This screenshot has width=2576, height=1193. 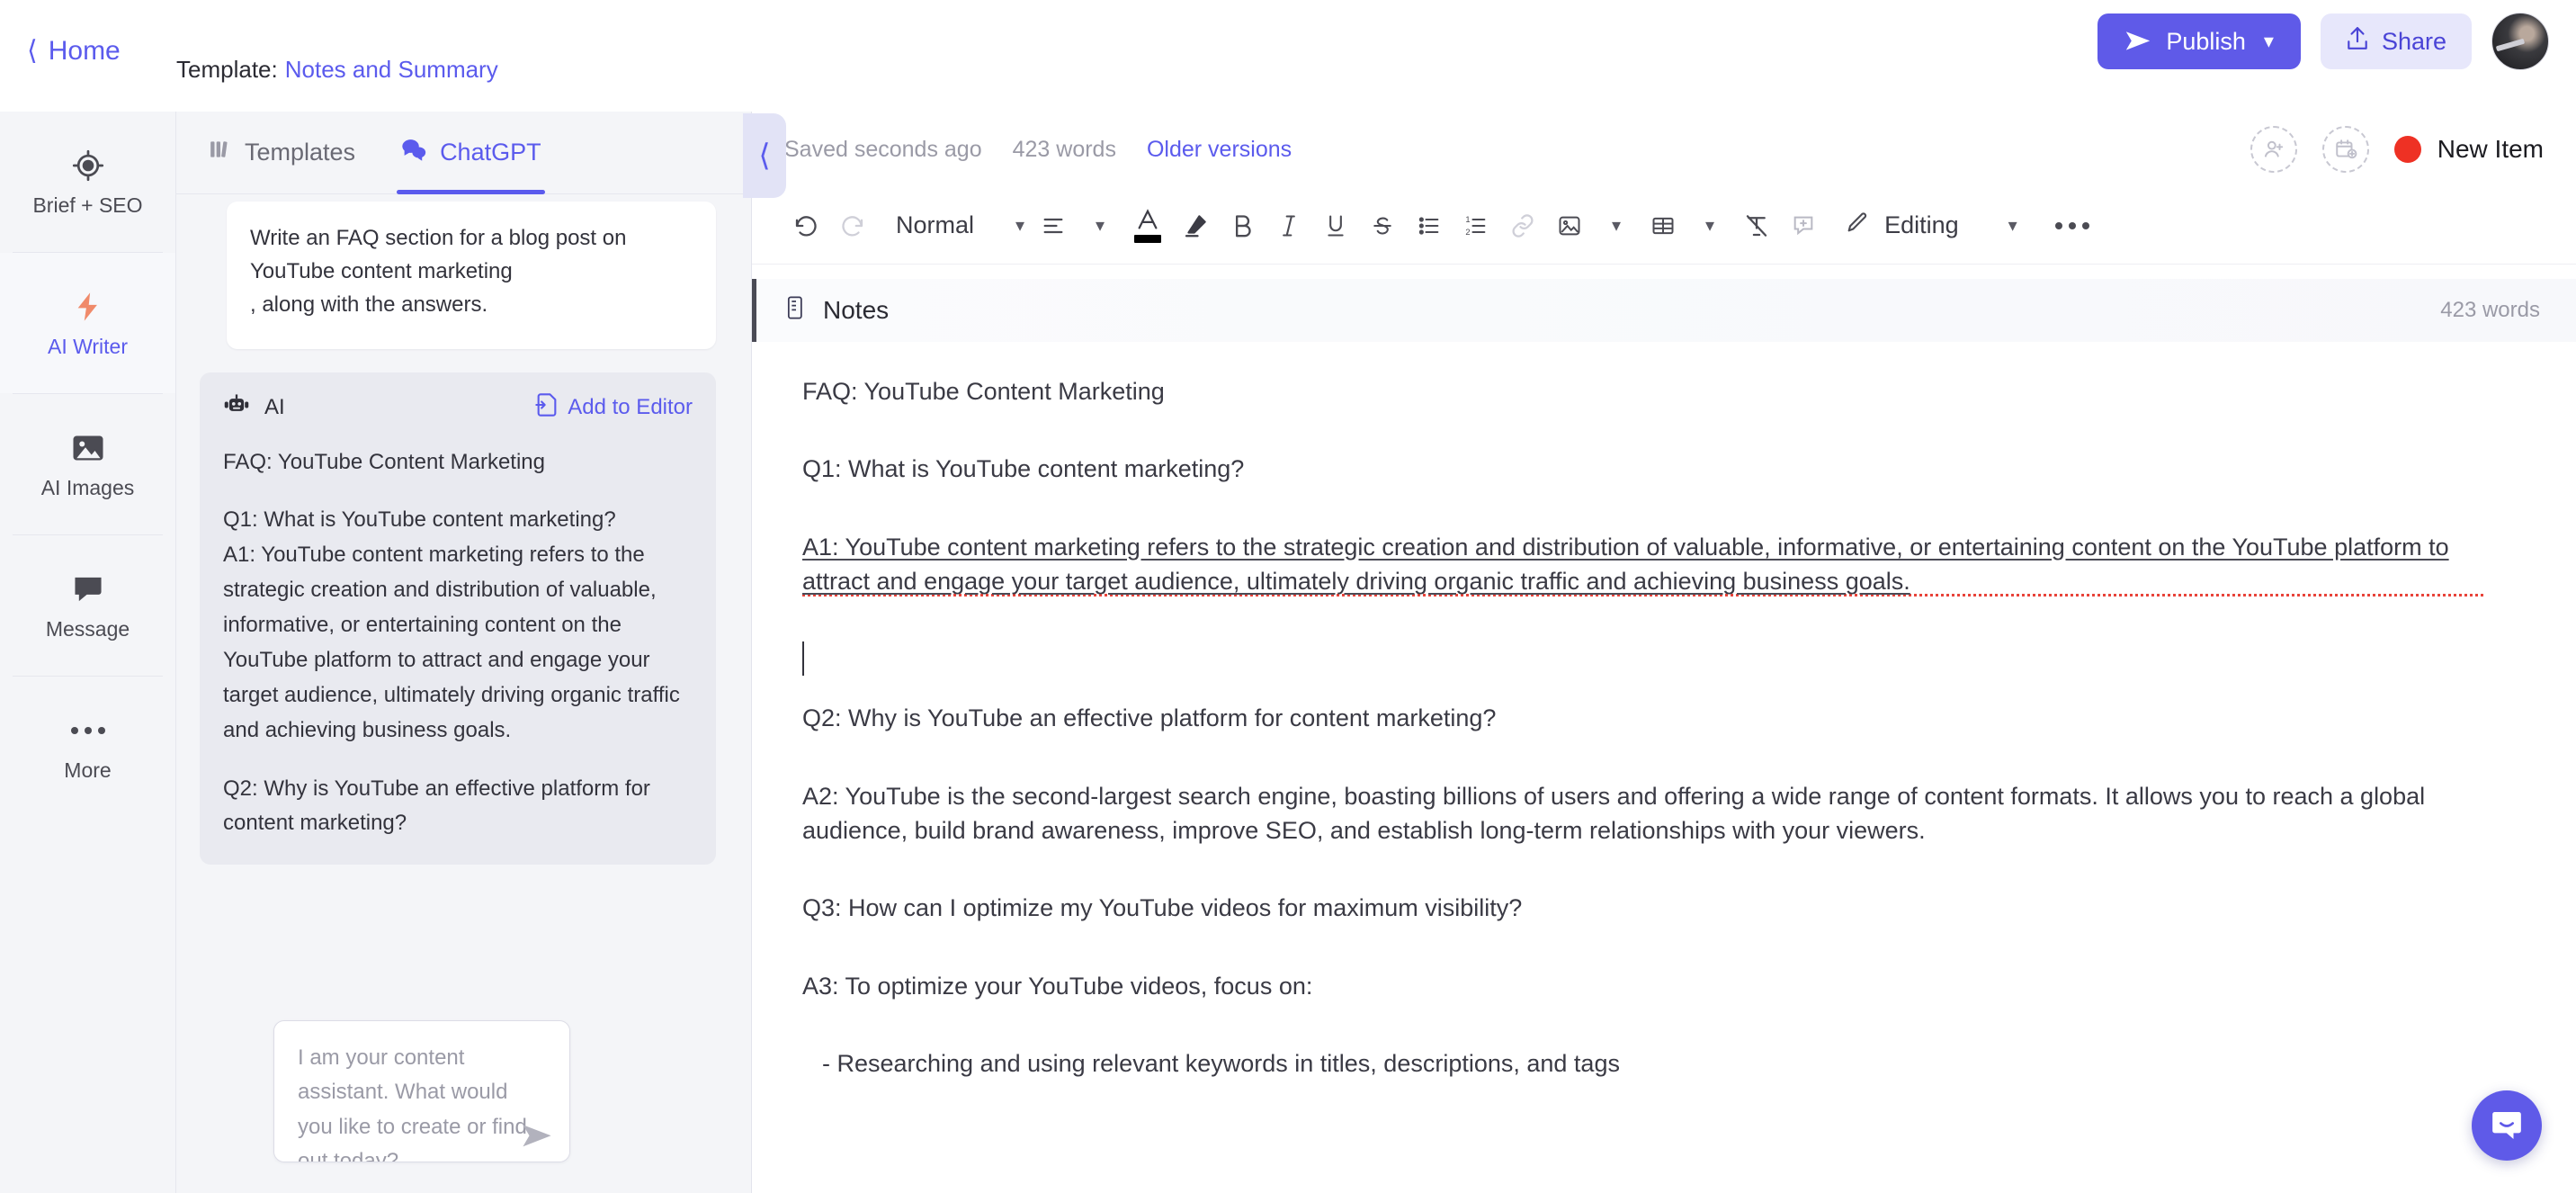 What do you see at coordinates (391, 69) in the screenshot?
I see `template-name-link: Notes and Summary` at bounding box center [391, 69].